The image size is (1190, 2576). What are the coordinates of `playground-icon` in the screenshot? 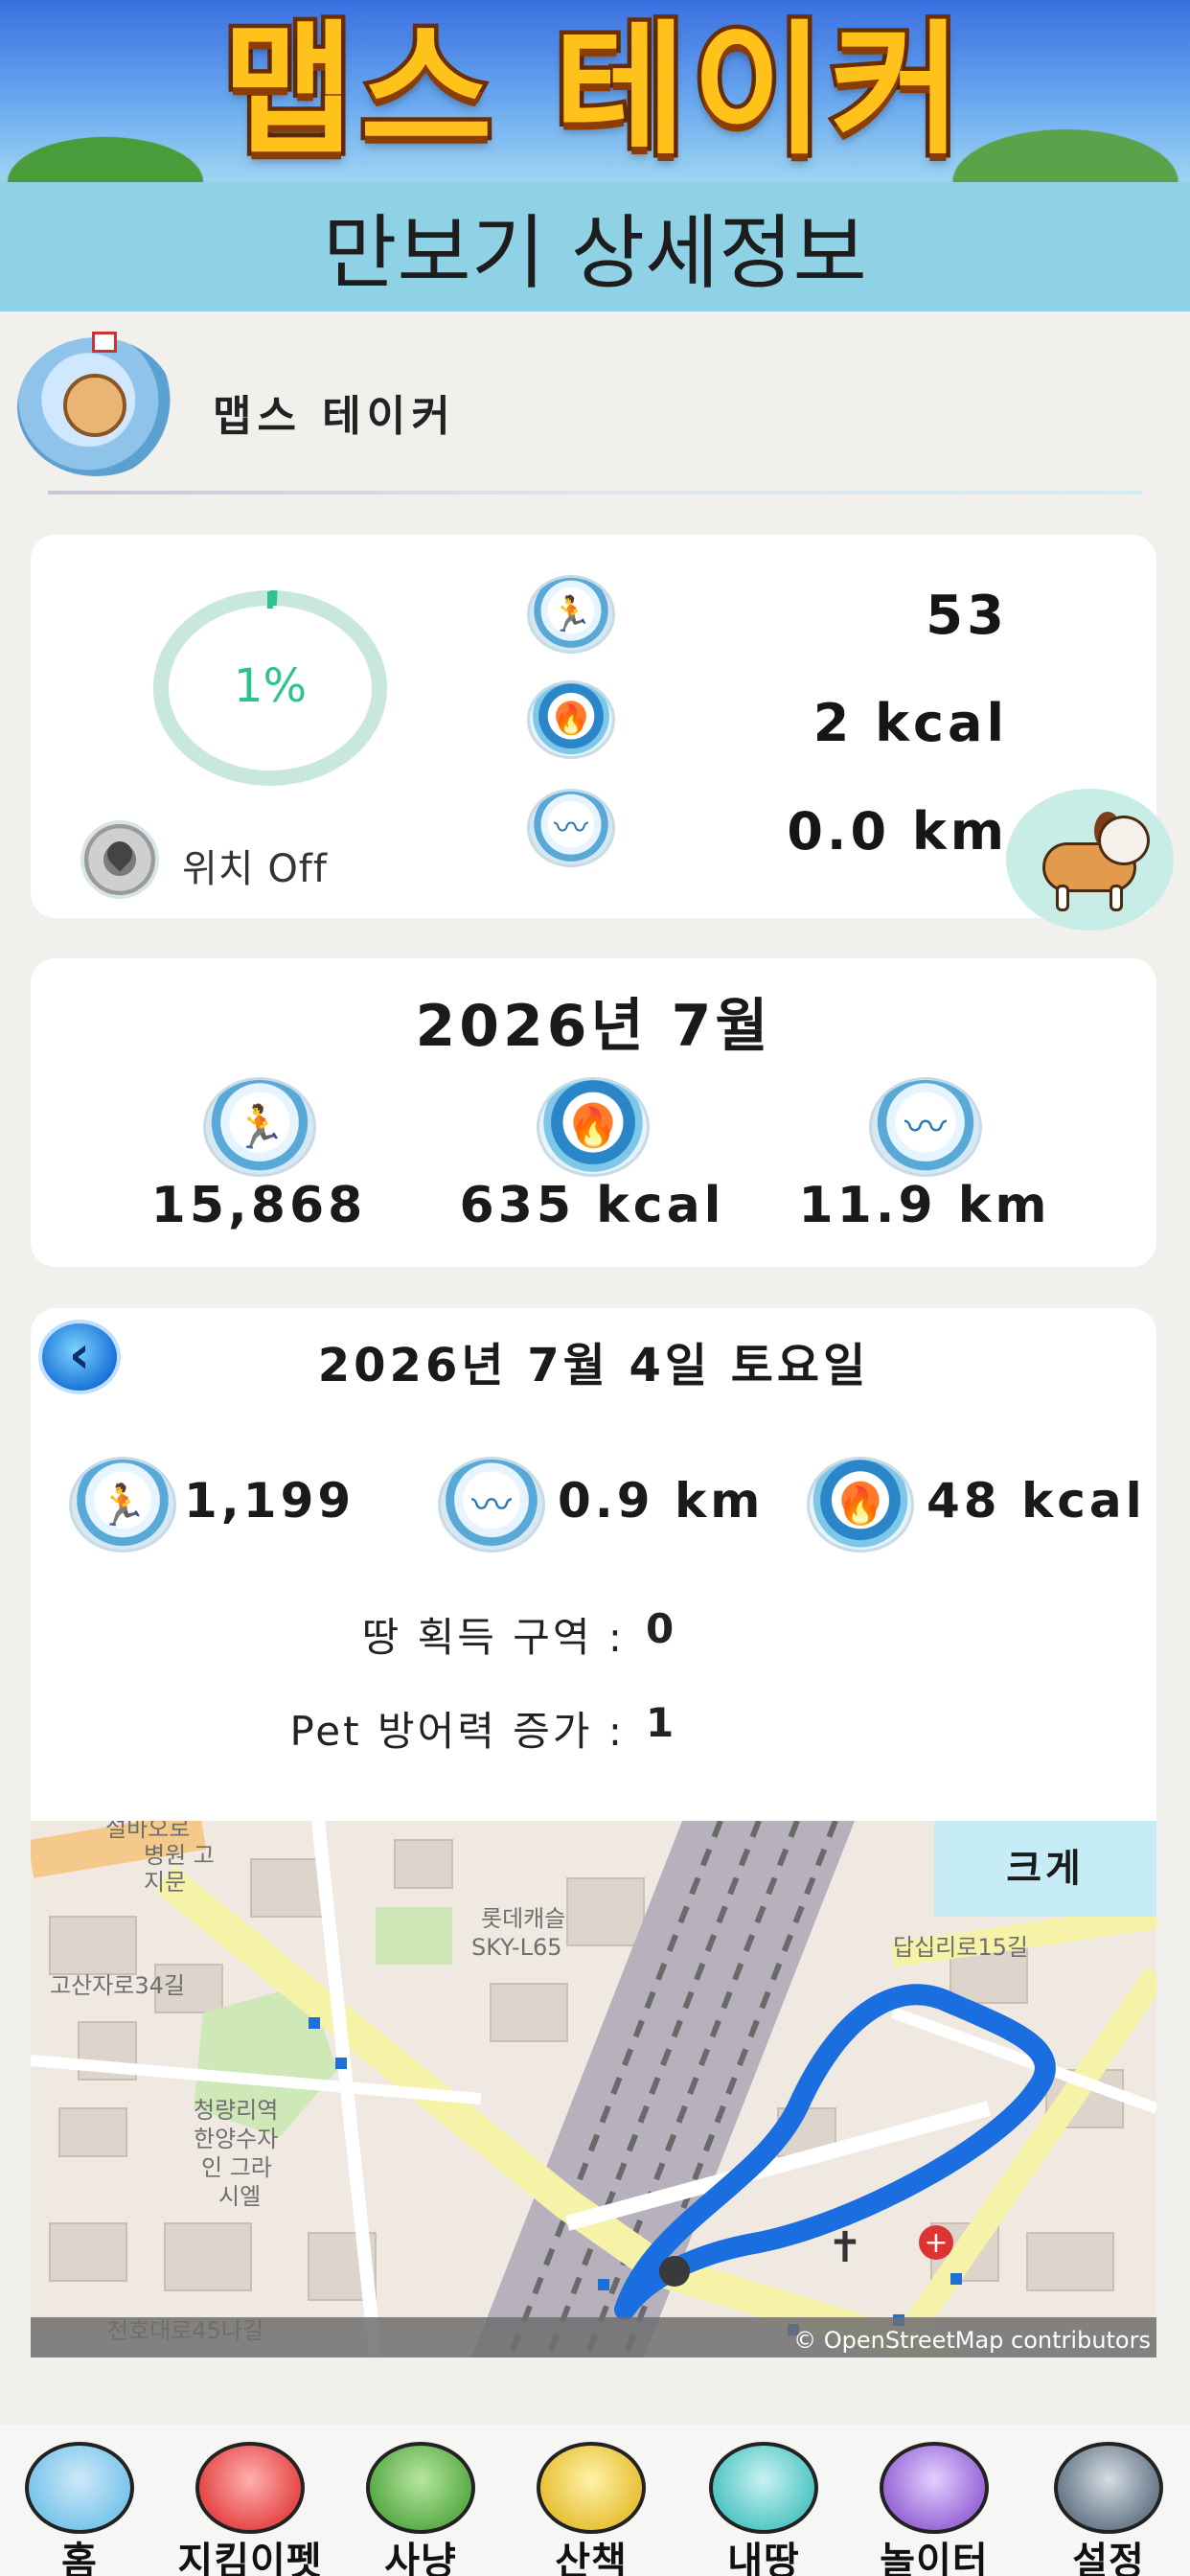 It's located at (935, 2488).